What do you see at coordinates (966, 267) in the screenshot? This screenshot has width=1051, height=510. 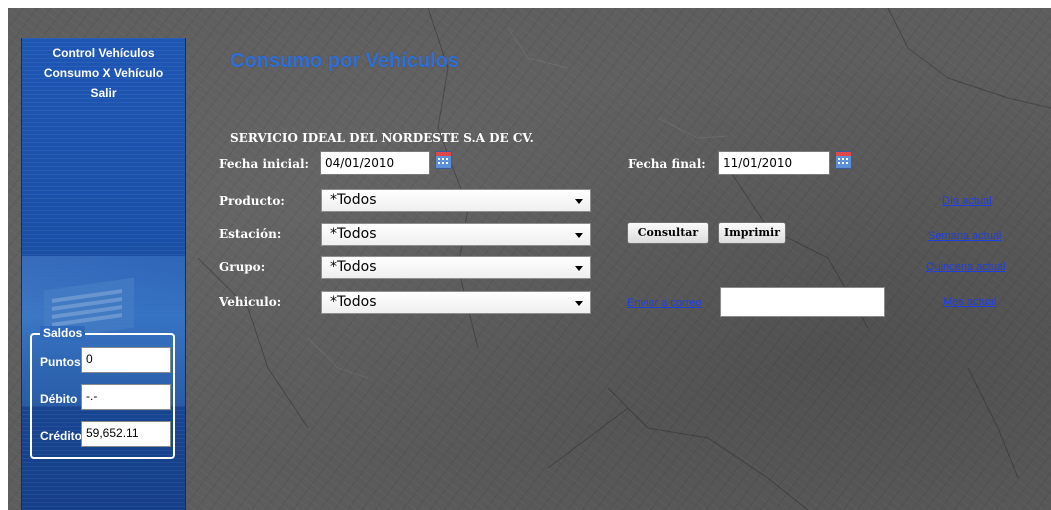 I see `quincena-actual-link: Quincena actual` at bounding box center [966, 267].